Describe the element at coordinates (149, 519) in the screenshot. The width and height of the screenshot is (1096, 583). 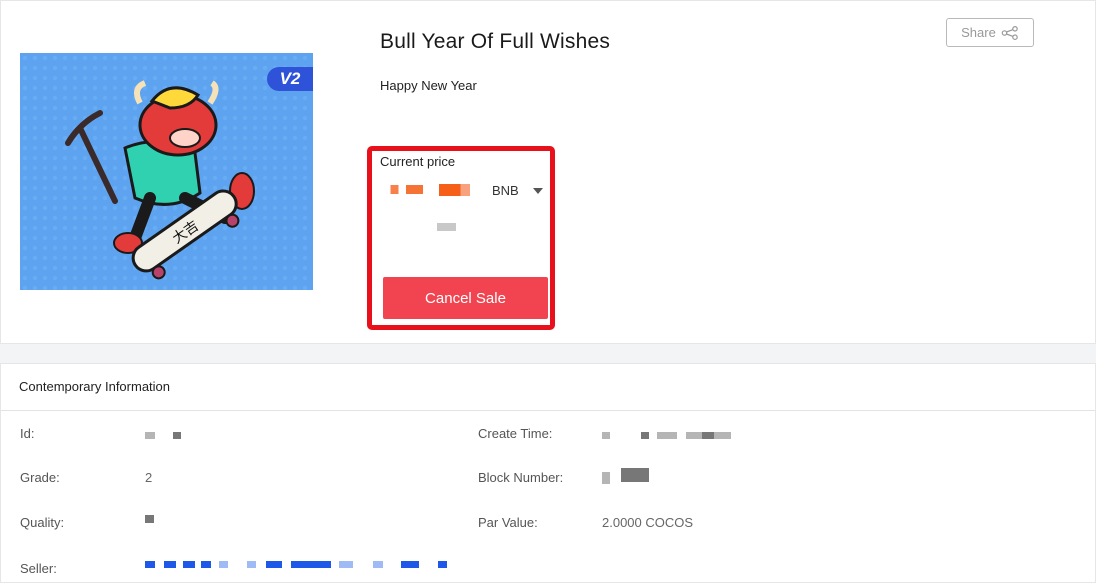
I see `quality-value-redacted` at that location.